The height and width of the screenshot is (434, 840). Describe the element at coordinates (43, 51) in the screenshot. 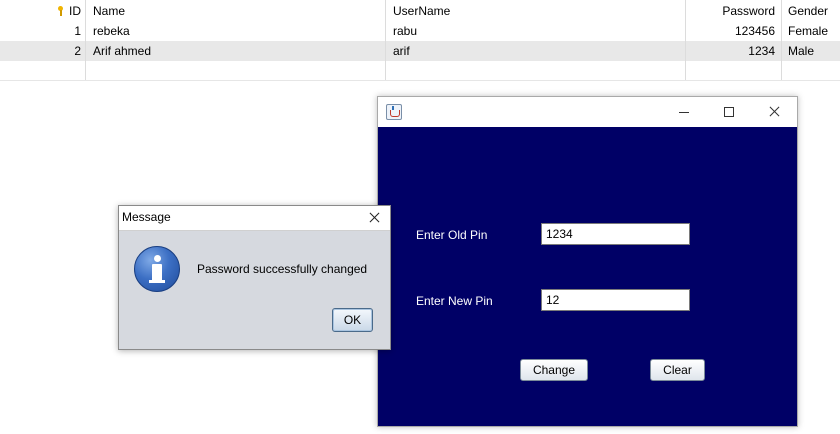

I see `cell-id: 2` at that location.